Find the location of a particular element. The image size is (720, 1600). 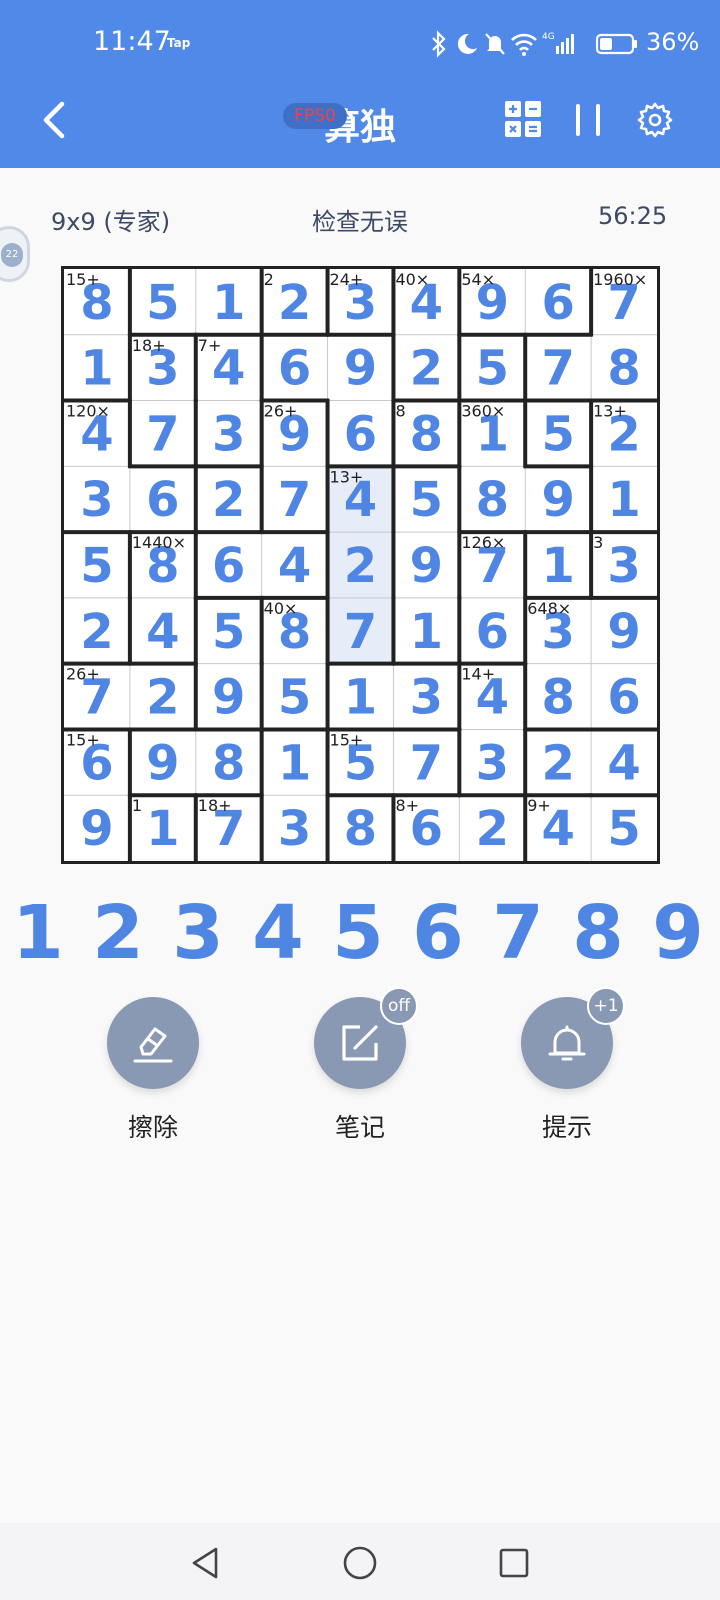

square-recents-icon is located at coordinates (514, 1563).